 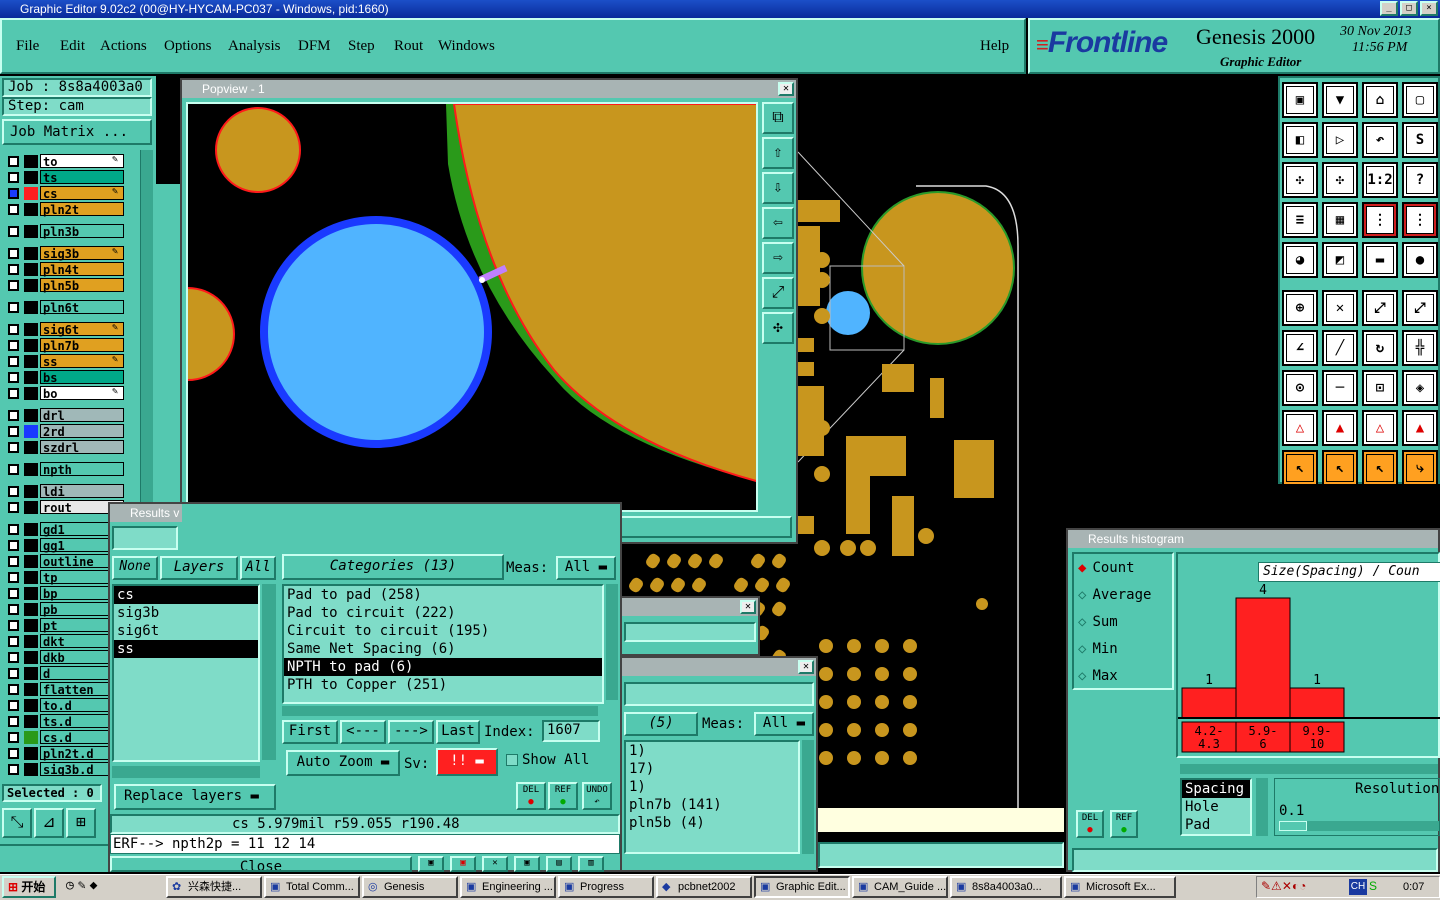 I want to click on layer-row-drl: drl, so click(x=74, y=415).